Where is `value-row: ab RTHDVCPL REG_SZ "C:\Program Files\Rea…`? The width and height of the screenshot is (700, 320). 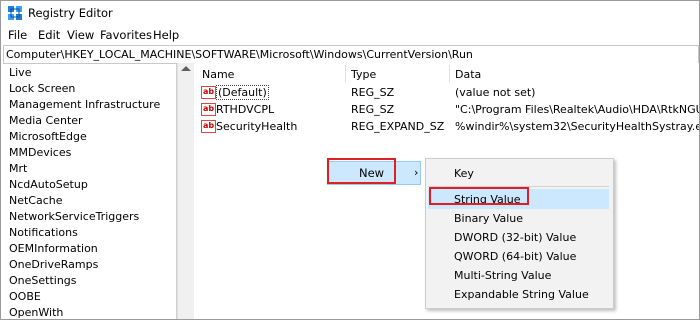
value-row: ab RTHDVCPL REG_SZ "C:\Program Files\Rea… is located at coordinates (446, 109).